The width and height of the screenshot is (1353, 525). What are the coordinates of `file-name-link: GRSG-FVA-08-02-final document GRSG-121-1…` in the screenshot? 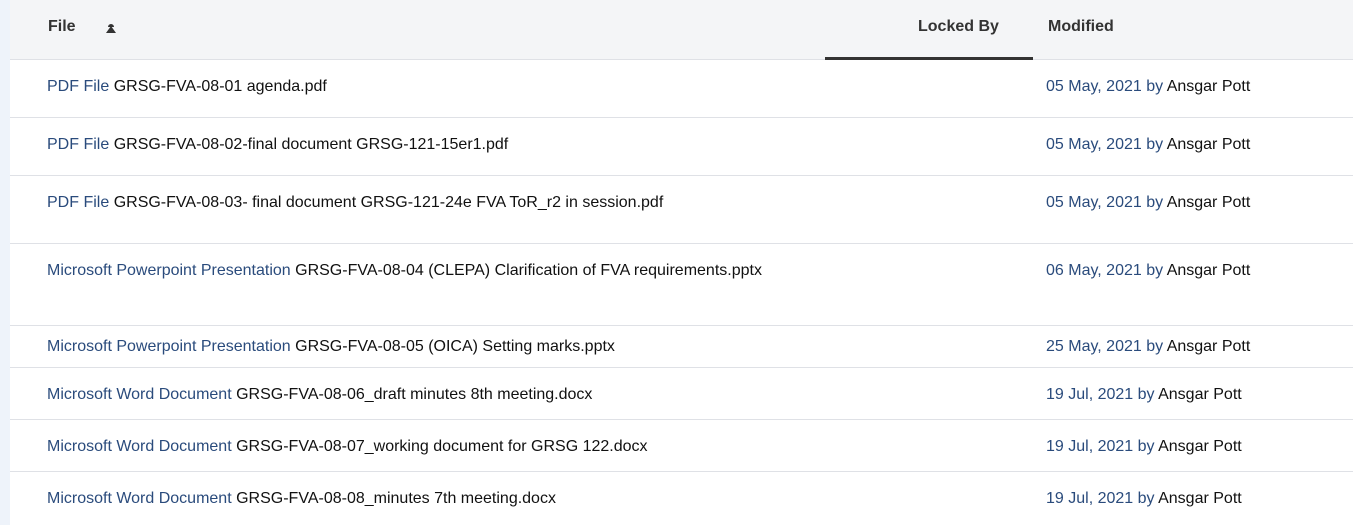 It's located at (311, 144).